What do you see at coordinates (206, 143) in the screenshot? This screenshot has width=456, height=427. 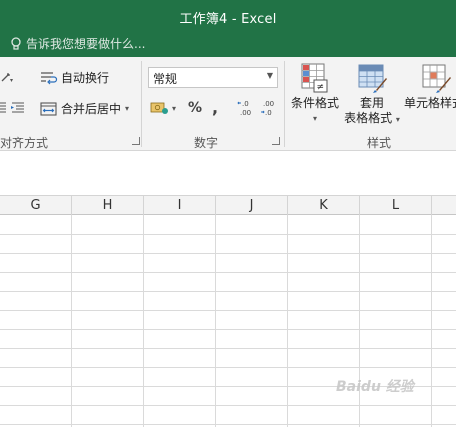 I see `number-group-label: 数字` at bounding box center [206, 143].